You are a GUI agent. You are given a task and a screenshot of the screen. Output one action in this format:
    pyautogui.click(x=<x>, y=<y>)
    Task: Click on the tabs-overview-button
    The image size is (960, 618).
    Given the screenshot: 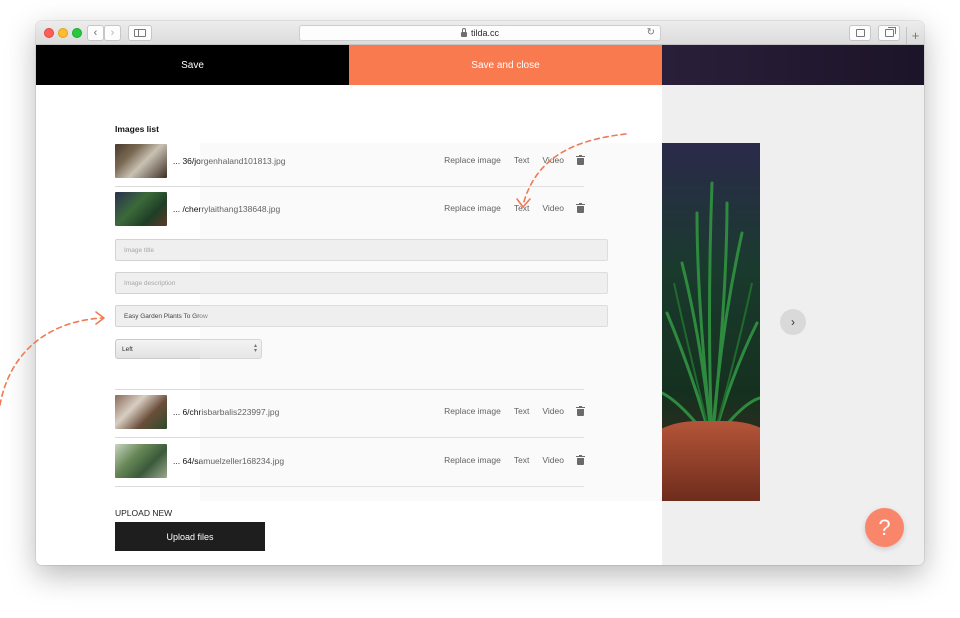 What is the action you would take?
    pyautogui.click(x=889, y=33)
    